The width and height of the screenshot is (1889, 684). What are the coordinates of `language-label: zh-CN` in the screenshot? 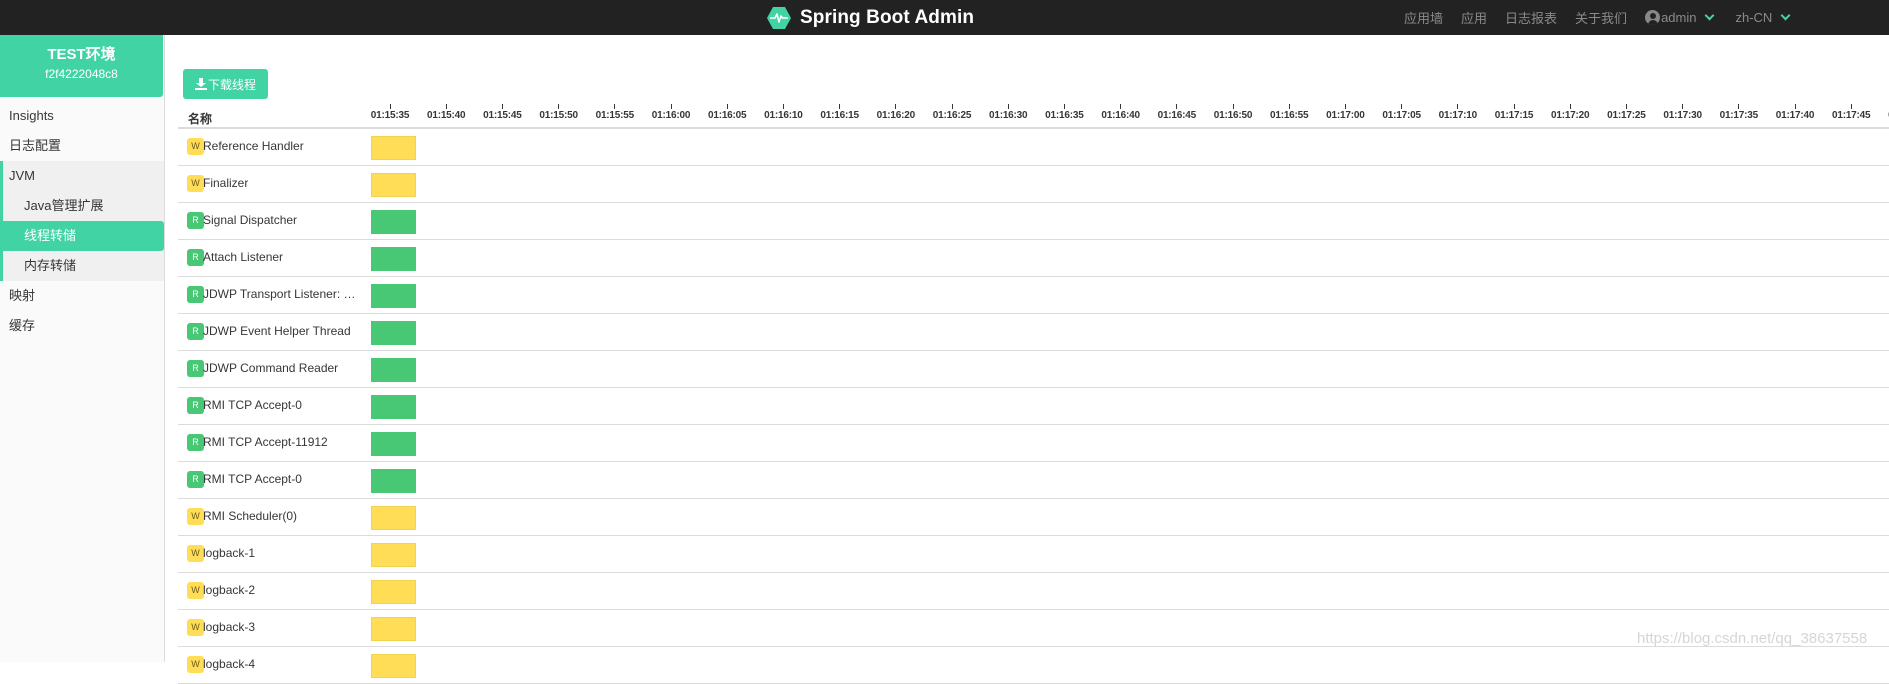 It's located at (1754, 17).